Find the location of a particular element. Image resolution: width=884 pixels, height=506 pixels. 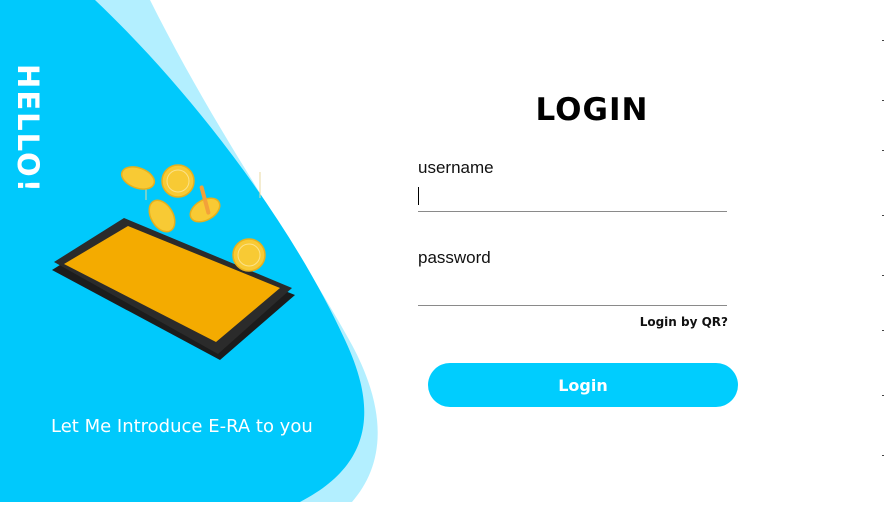

username-input is located at coordinates (572, 198).